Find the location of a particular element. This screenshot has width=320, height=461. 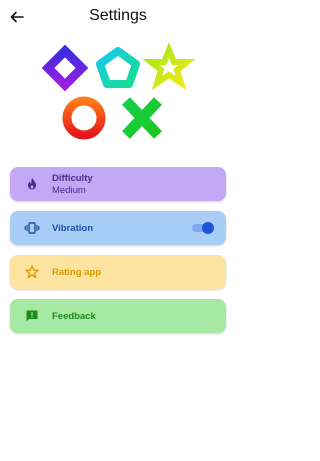

difficulty-setting: Difficulty Medium is located at coordinates (118, 184).